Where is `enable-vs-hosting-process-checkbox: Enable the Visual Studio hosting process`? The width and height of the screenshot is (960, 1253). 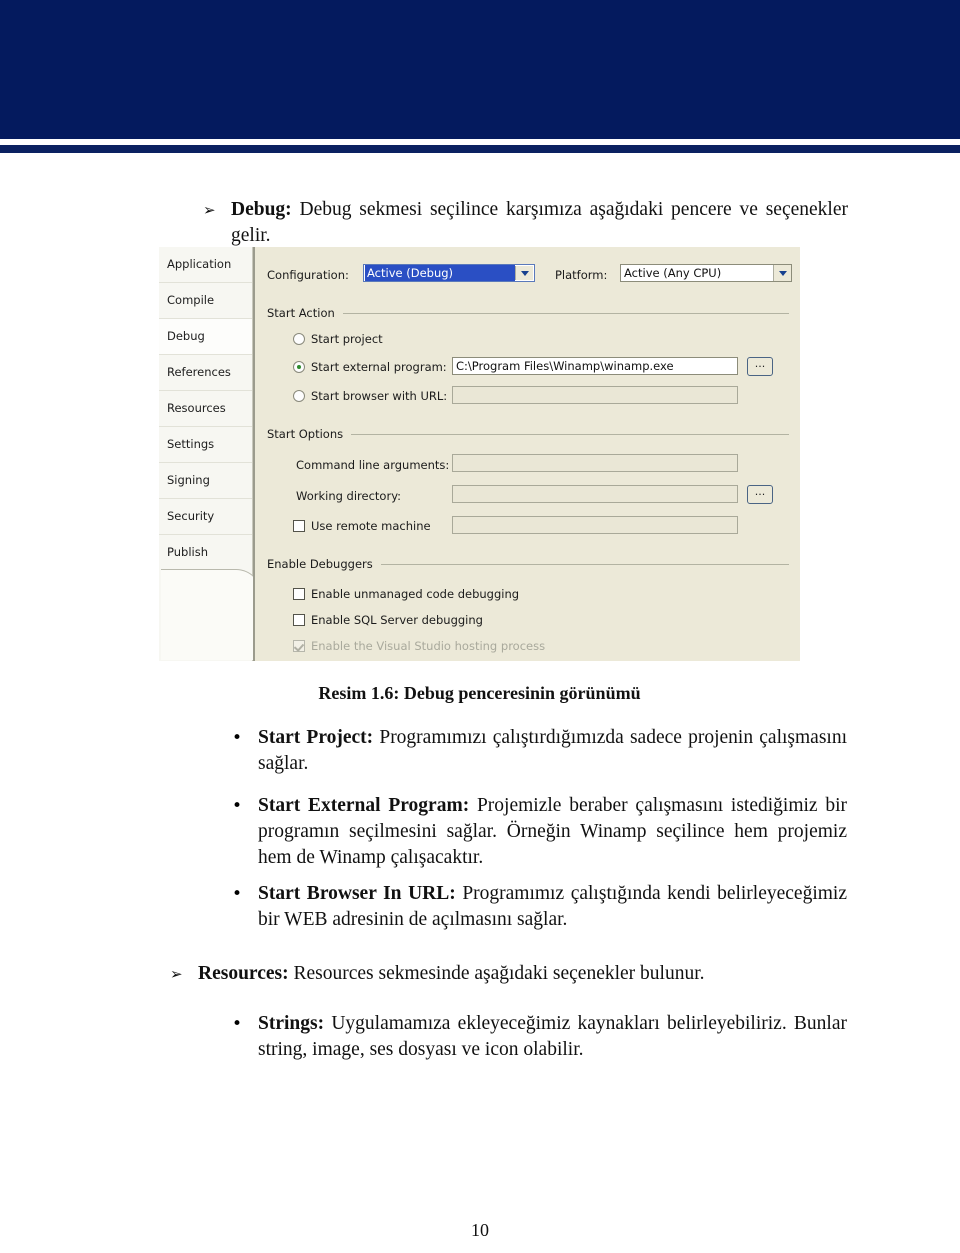
enable-vs-hosting-process-checkbox: Enable the Visual Studio hosting process is located at coordinates (419, 646).